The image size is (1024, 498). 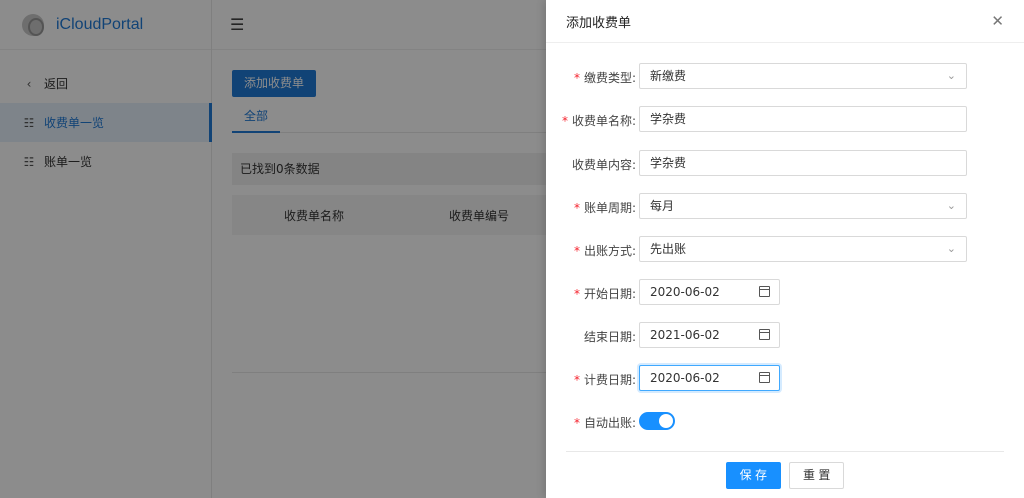 What do you see at coordinates (785, 474) in the screenshot?
I see `drawer-footer: 保 存 重 置` at bounding box center [785, 474].